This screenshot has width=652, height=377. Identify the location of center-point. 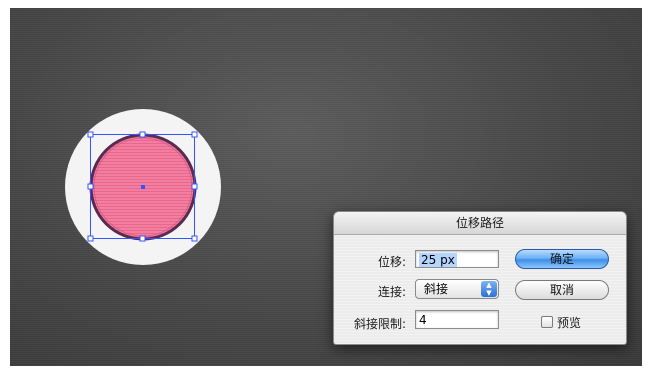
(143, 187).